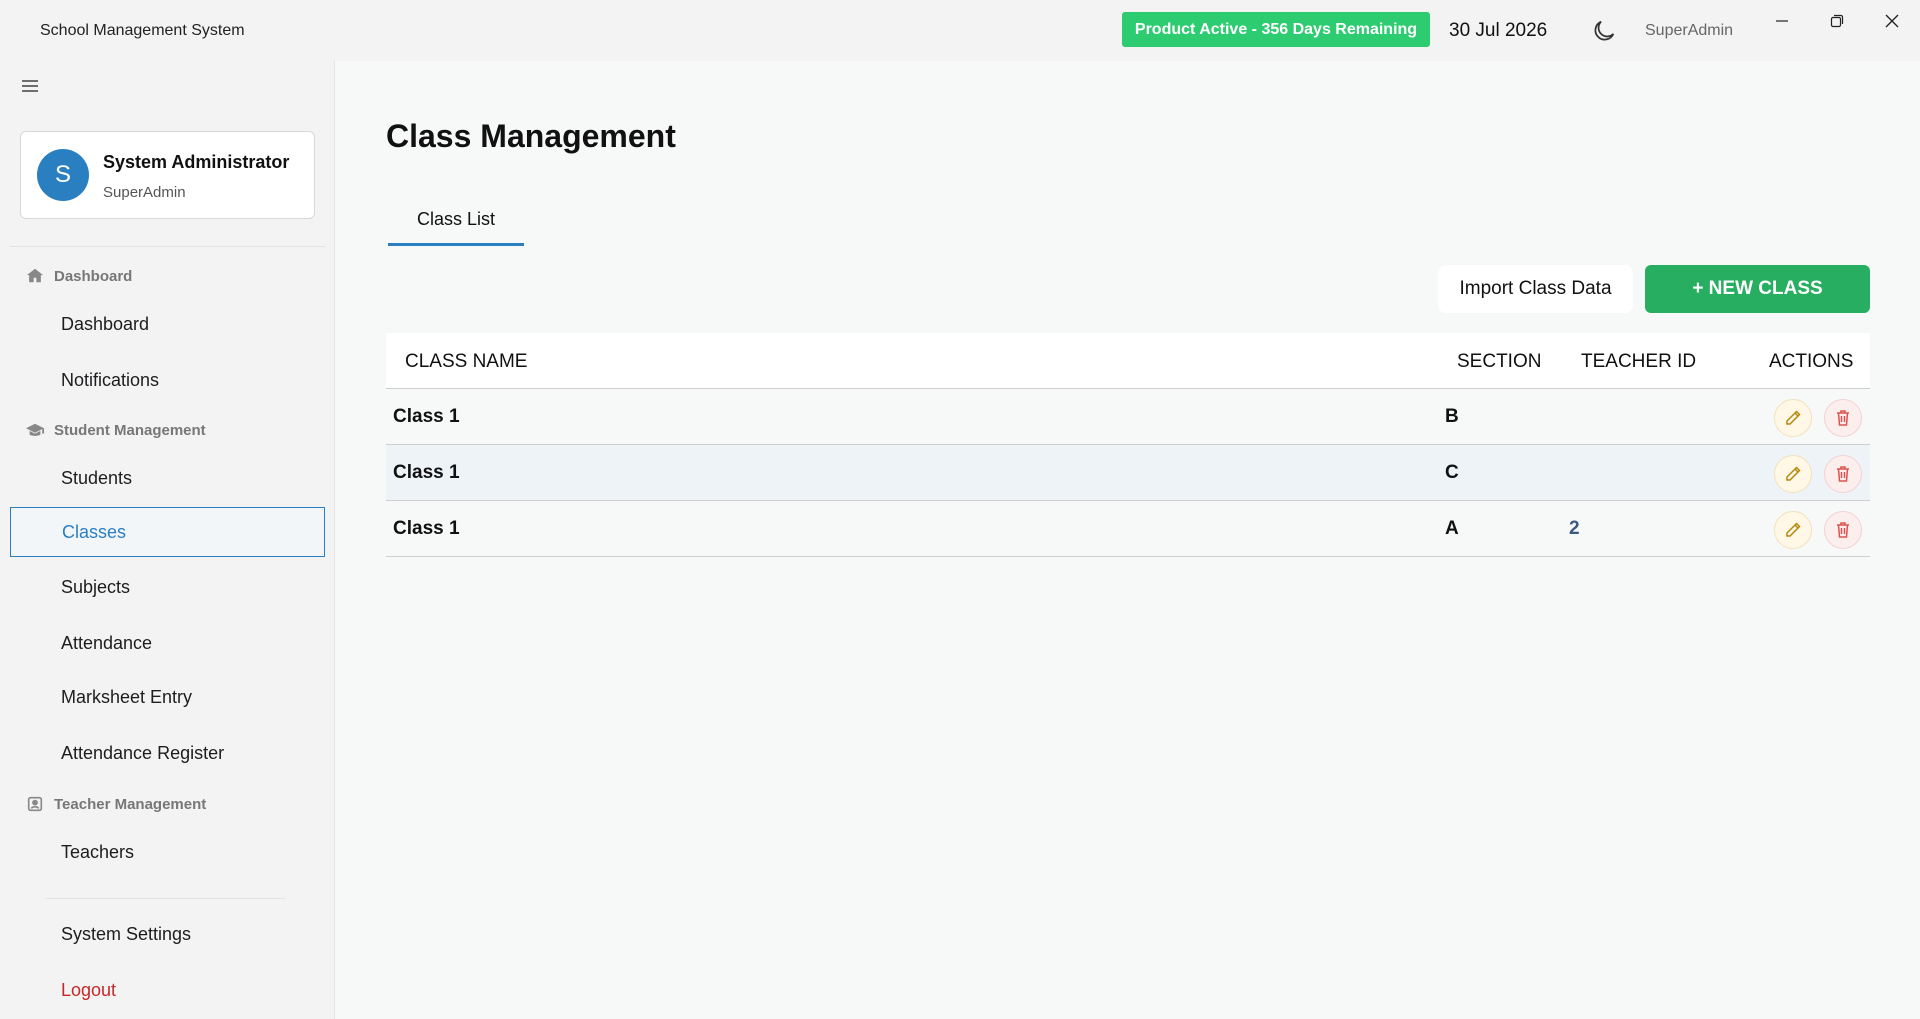  What do you see at coordinates (531, 136) in the screenshot?
I see `page-title: Class Management` at bounding box center [531, 136].